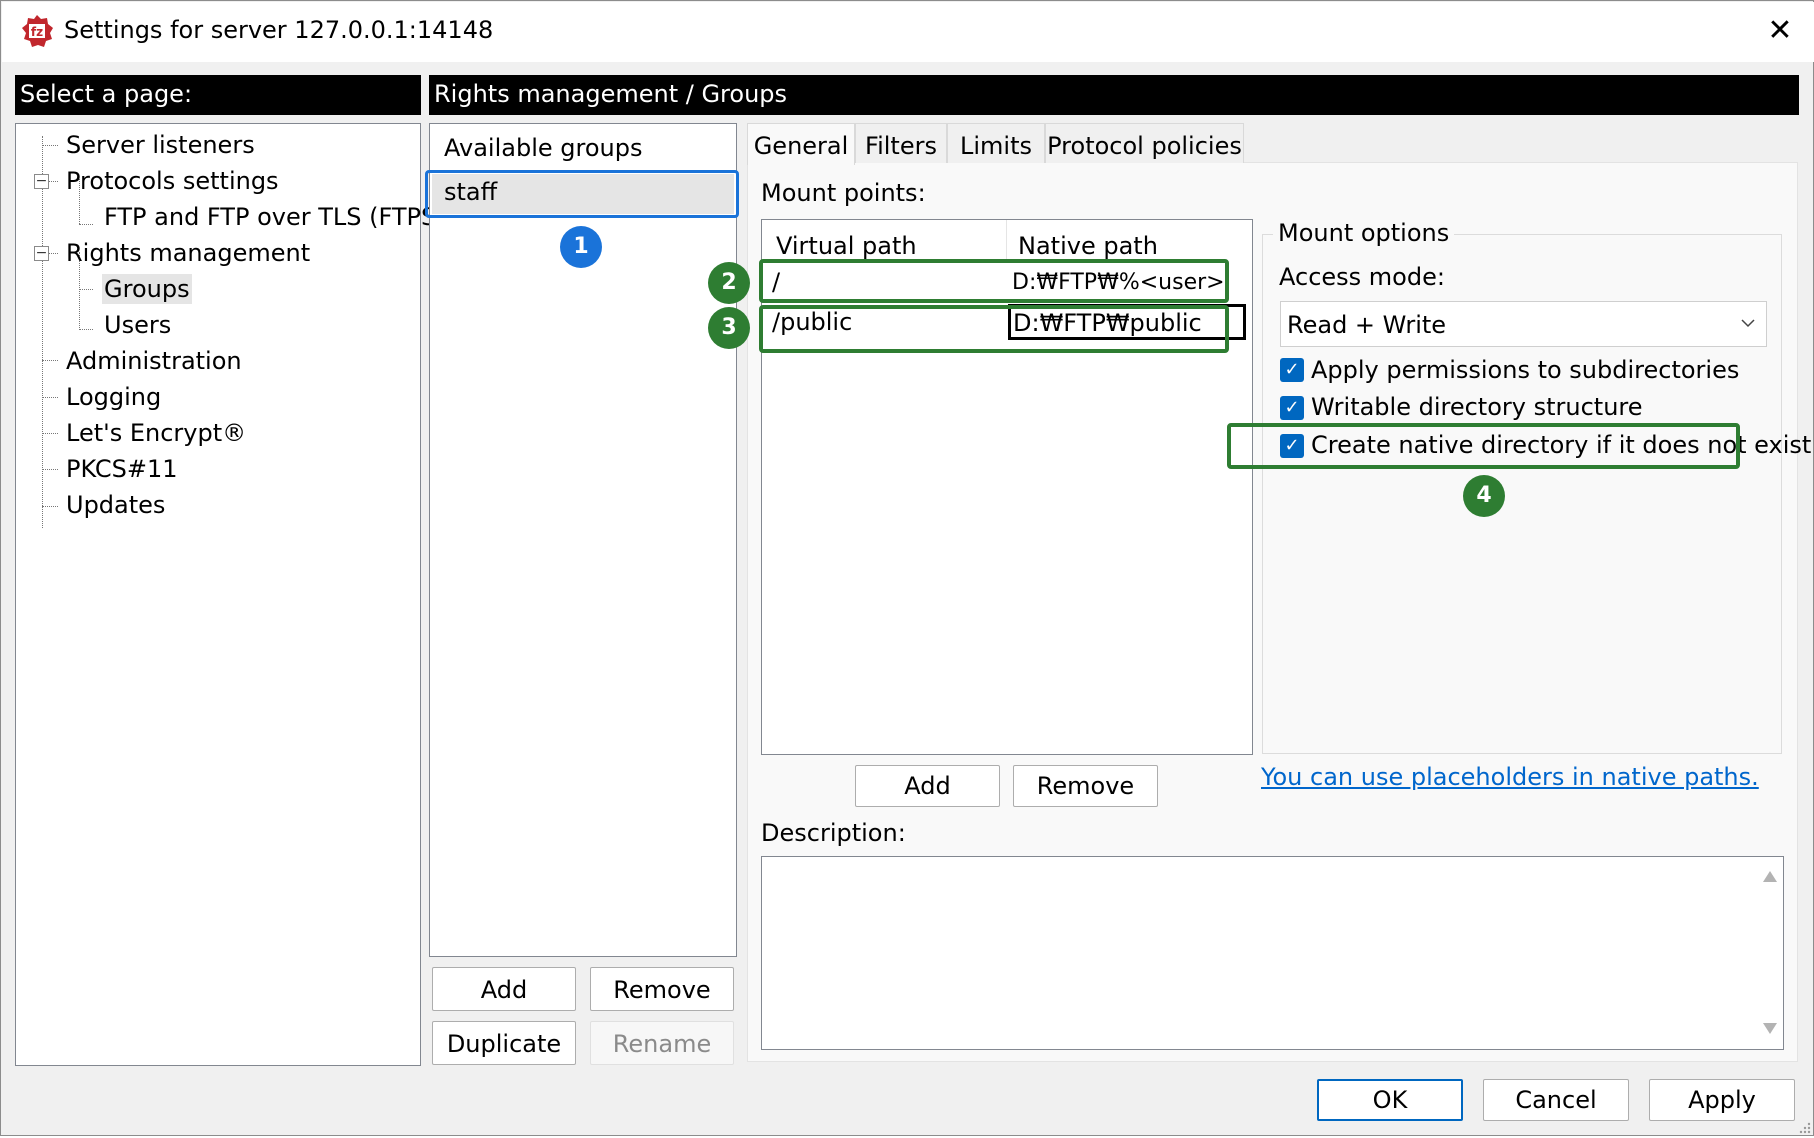  I want to click on group-add-button: Add, so click(504, 989).